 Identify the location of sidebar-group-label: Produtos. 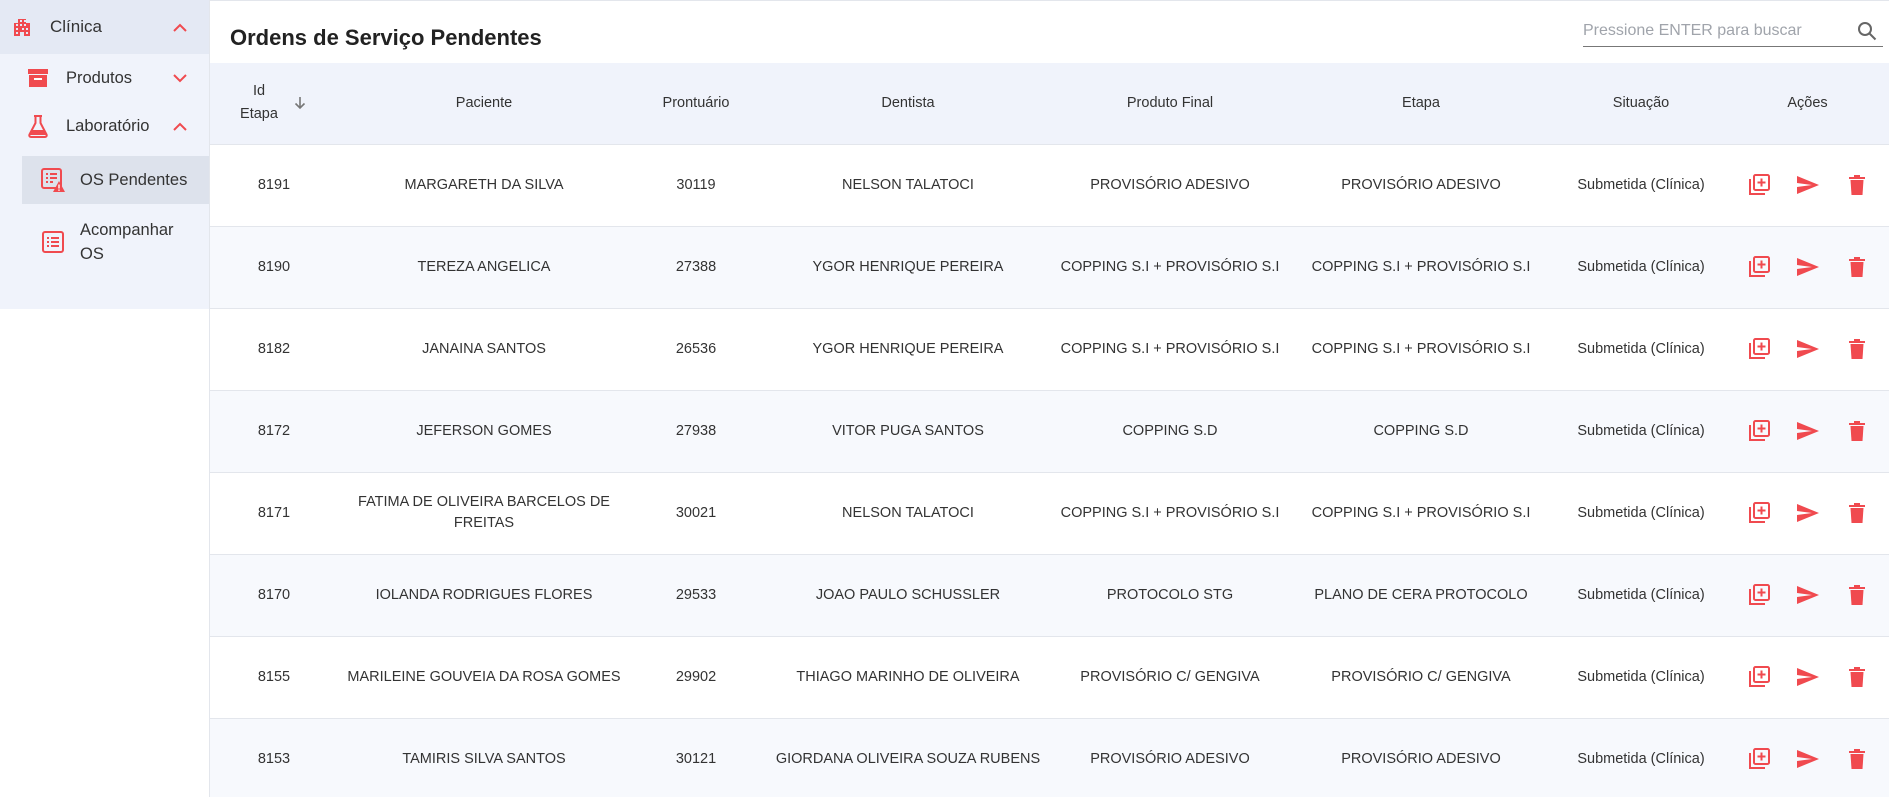
(99, 77).